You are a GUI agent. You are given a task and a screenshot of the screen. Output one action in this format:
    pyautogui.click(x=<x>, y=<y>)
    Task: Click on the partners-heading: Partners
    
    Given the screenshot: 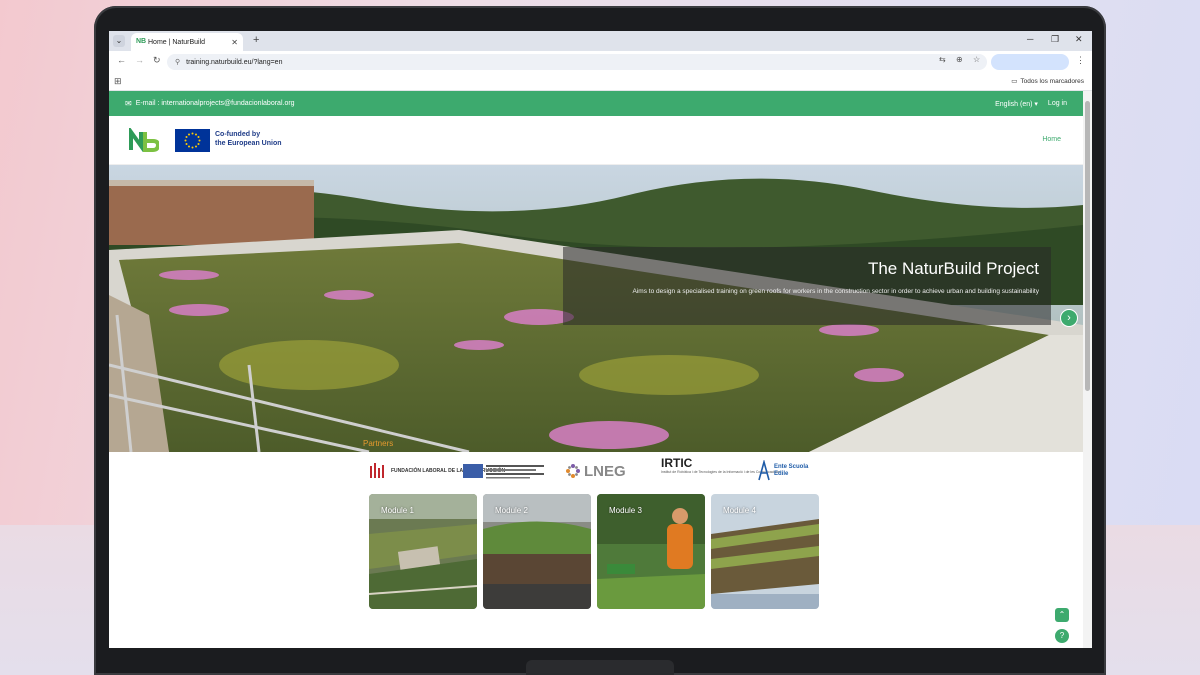 What is the action you would take?
    pyautogui.click(x=378, y=443)
    